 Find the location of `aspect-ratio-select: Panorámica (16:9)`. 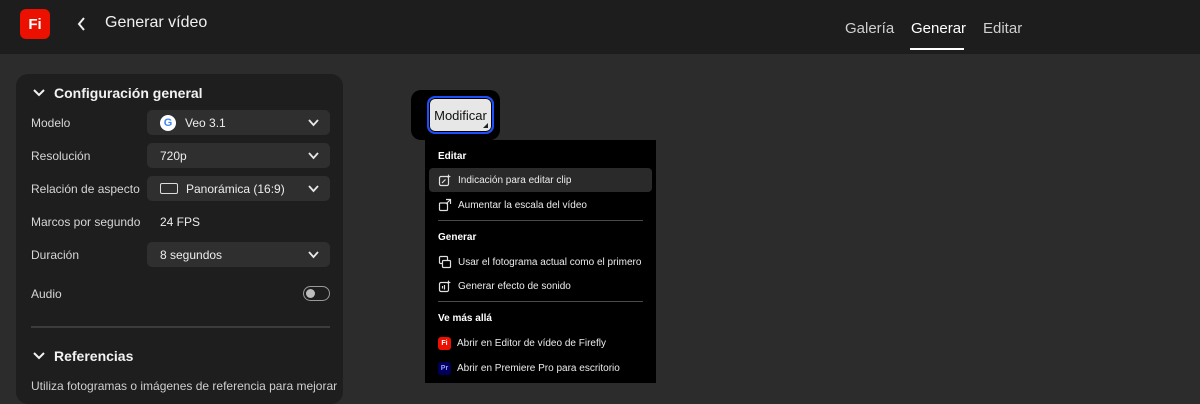

aspect-ratio-select: Panorámica (16:9) is located at coordinates (238, 188).